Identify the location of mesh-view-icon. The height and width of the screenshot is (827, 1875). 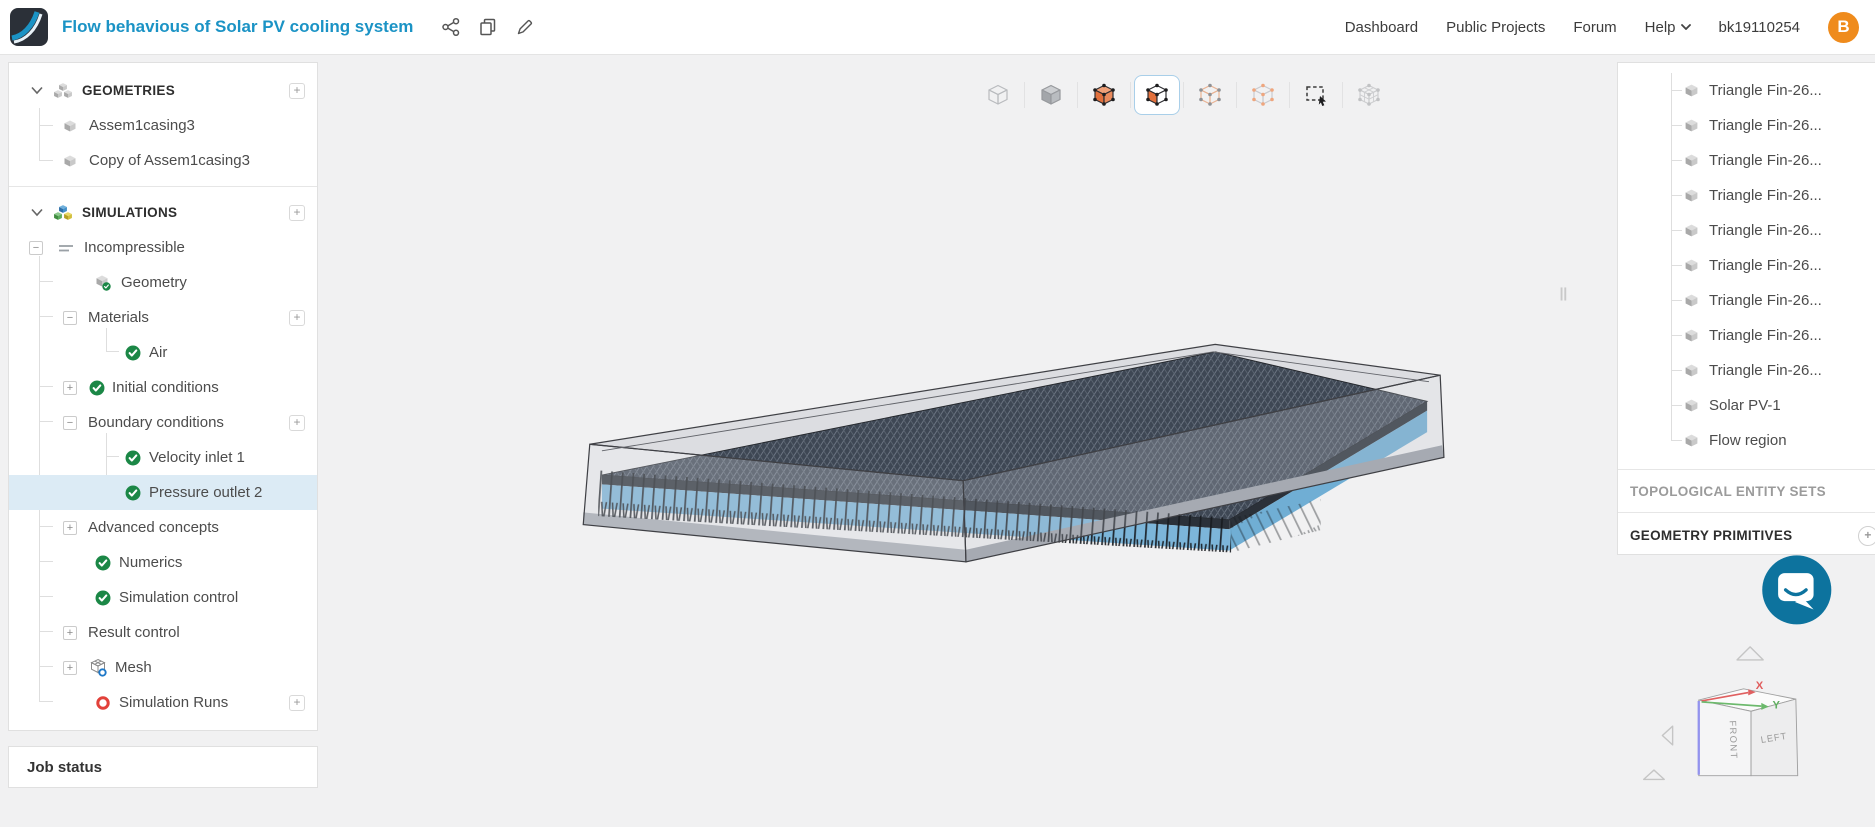
(1369, 95).